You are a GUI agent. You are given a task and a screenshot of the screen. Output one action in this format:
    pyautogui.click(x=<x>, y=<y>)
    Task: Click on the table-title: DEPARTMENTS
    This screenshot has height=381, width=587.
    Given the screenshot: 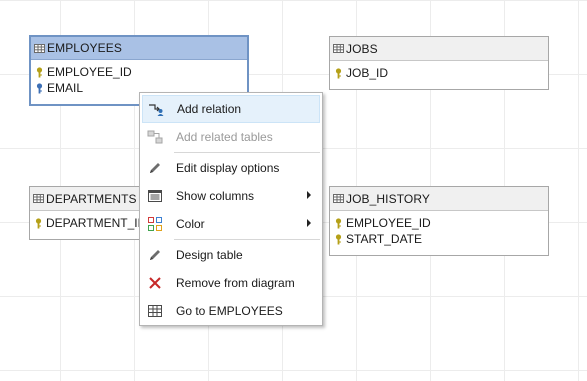 What is the action you would take?
    pyautogui.click(x=91, y=198)
    